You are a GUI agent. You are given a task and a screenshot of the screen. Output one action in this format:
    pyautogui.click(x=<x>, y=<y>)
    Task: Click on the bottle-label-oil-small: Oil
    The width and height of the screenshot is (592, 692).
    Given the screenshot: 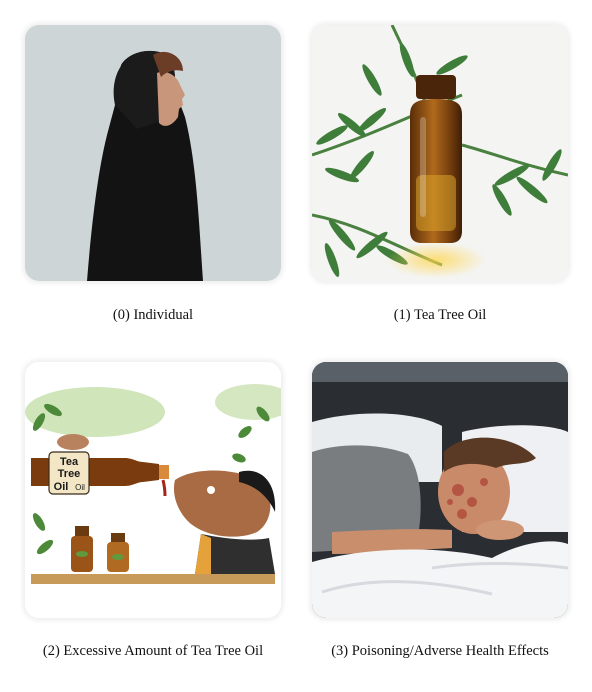 What is the action you would take?
    pyautogui.click(x=80, y=487)
    